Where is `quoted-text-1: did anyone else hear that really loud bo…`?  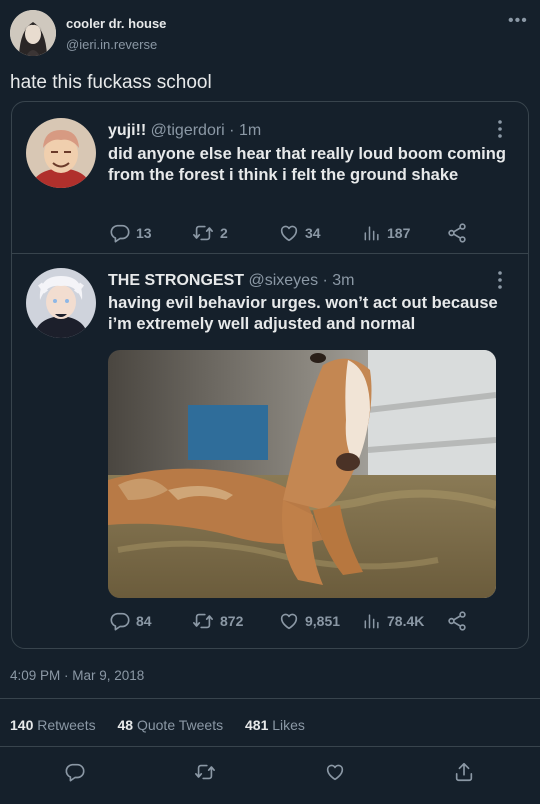 quoted-text-1: did anyone else hear that really loud bo… is located at coordinates (307, 164).